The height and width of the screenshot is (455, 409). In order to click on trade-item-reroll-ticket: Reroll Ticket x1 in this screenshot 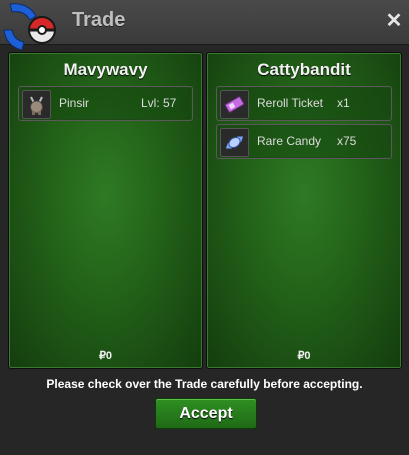, I will do `click(304, 103)`.